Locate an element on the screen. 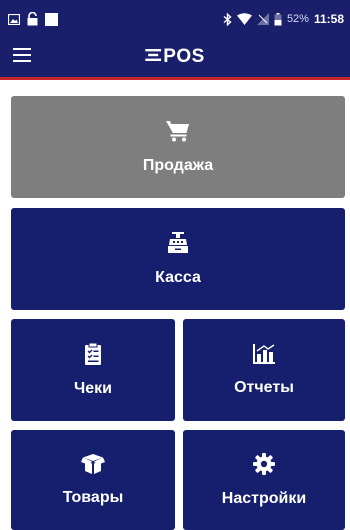 The image size is (350, 530). receipts-label: Чеки is located at coordinates (93, 388).